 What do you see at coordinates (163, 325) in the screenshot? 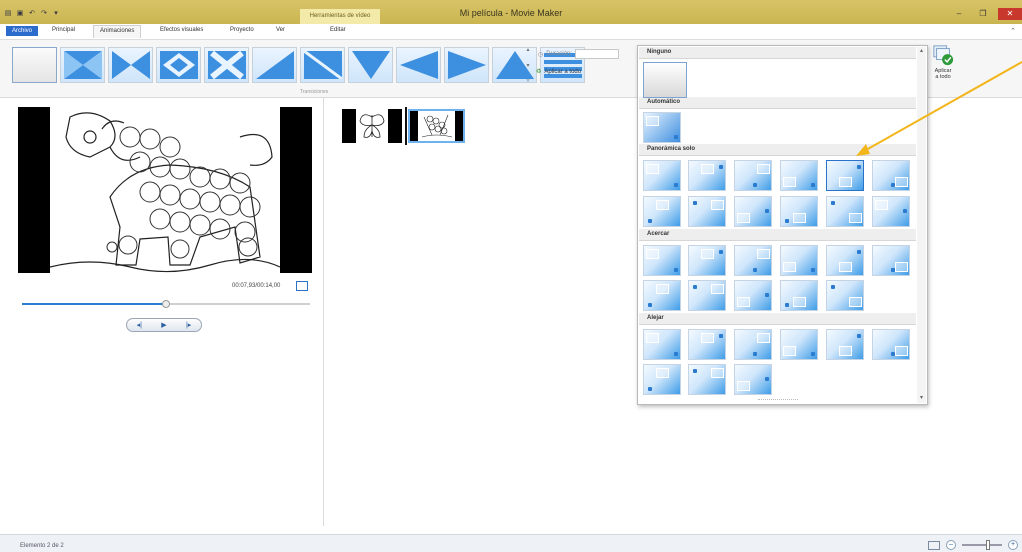
I see `play-button: ▶` at bounding box center [163, 325].